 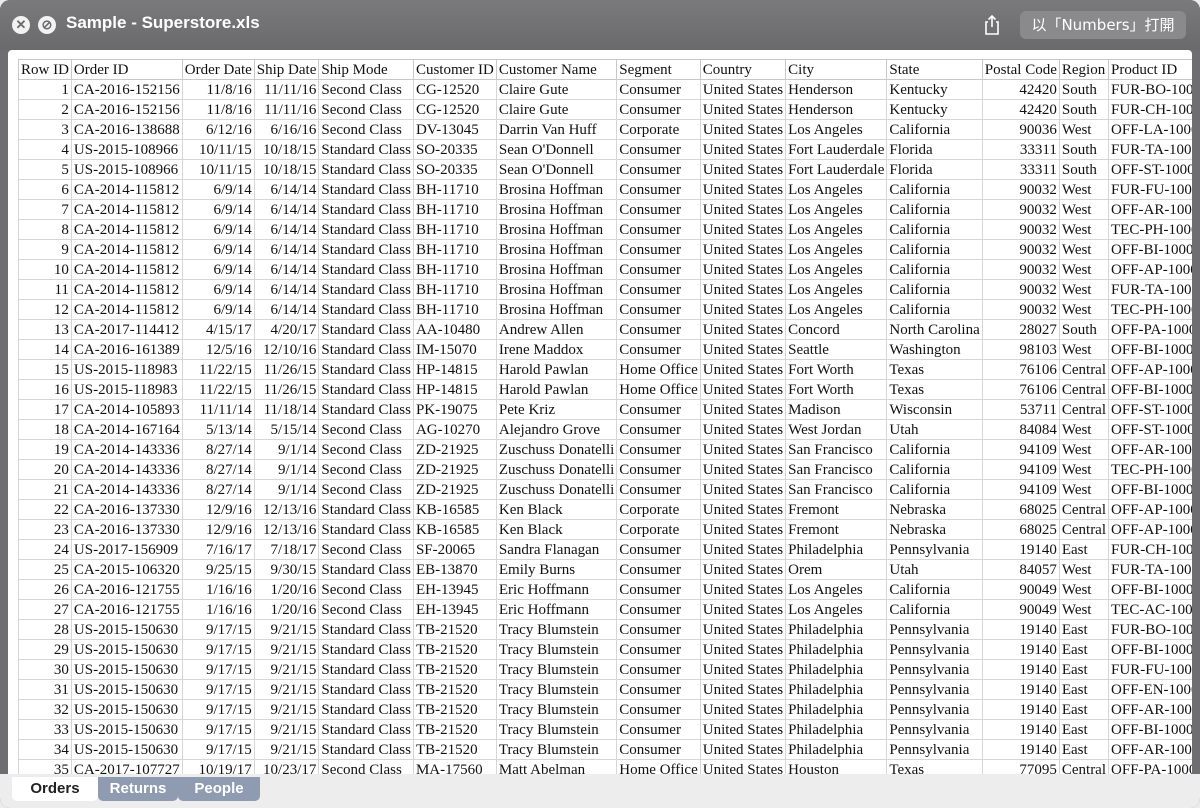 I want to click on table-cell: 76106, so click(x=1020, y=369).